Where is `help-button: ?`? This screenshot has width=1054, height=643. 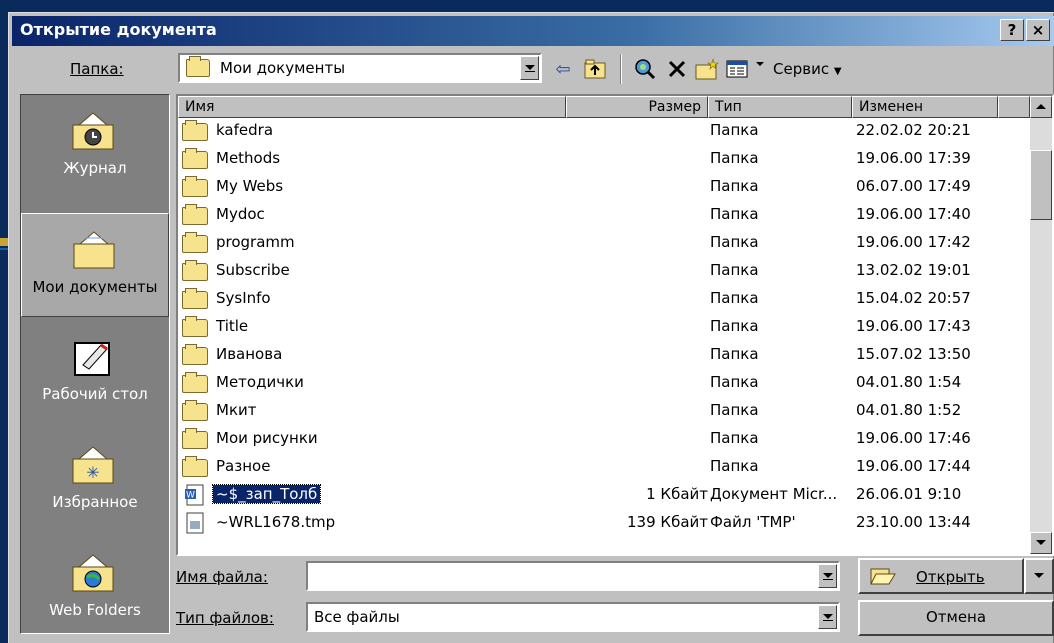
help-button: ? is located at coordinates (1012, 30).